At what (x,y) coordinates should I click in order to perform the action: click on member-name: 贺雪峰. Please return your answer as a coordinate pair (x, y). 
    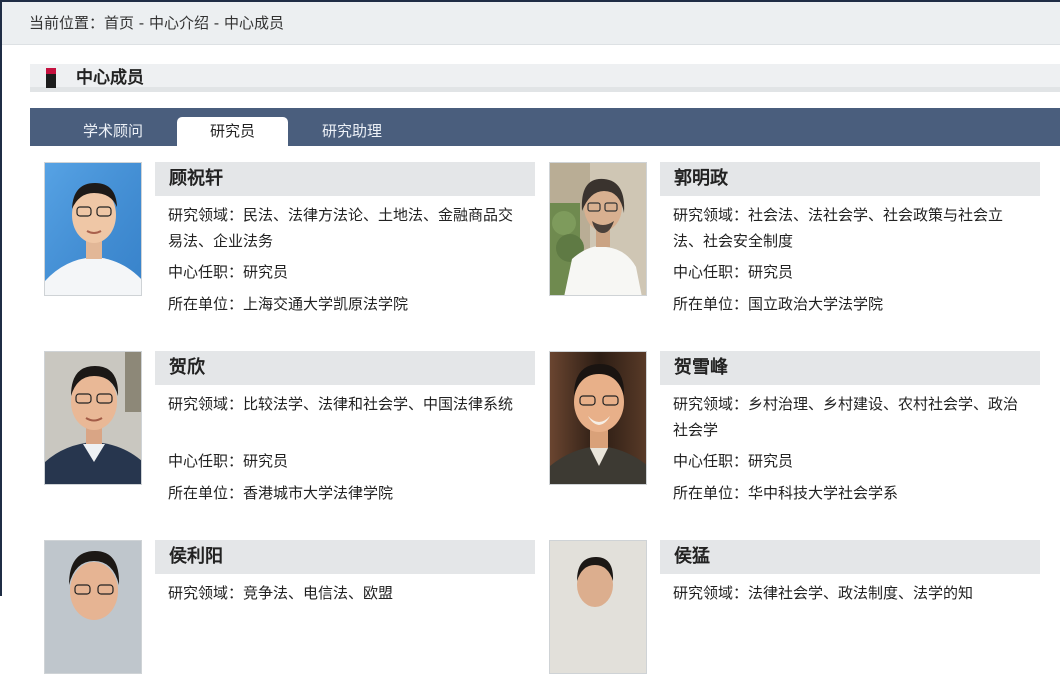
    Looking at the image, I should click on (850, 368).